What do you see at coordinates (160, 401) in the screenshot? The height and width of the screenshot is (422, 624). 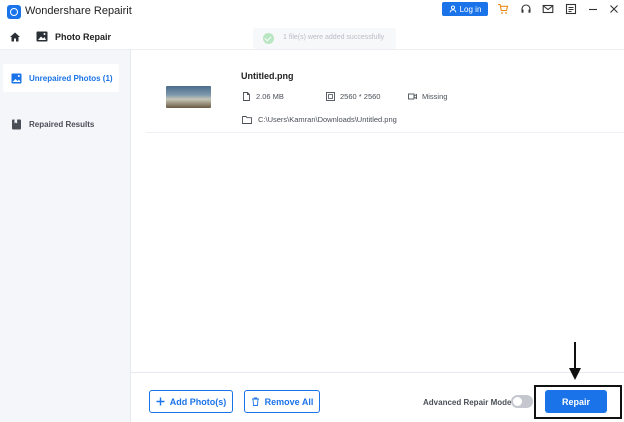 I see `plus-icon` at bounding box center [160, 401].